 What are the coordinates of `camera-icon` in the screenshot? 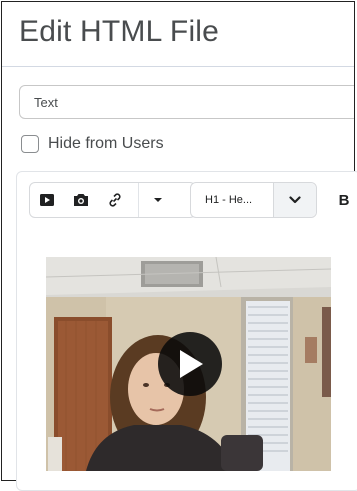 It's located at (81, 200).